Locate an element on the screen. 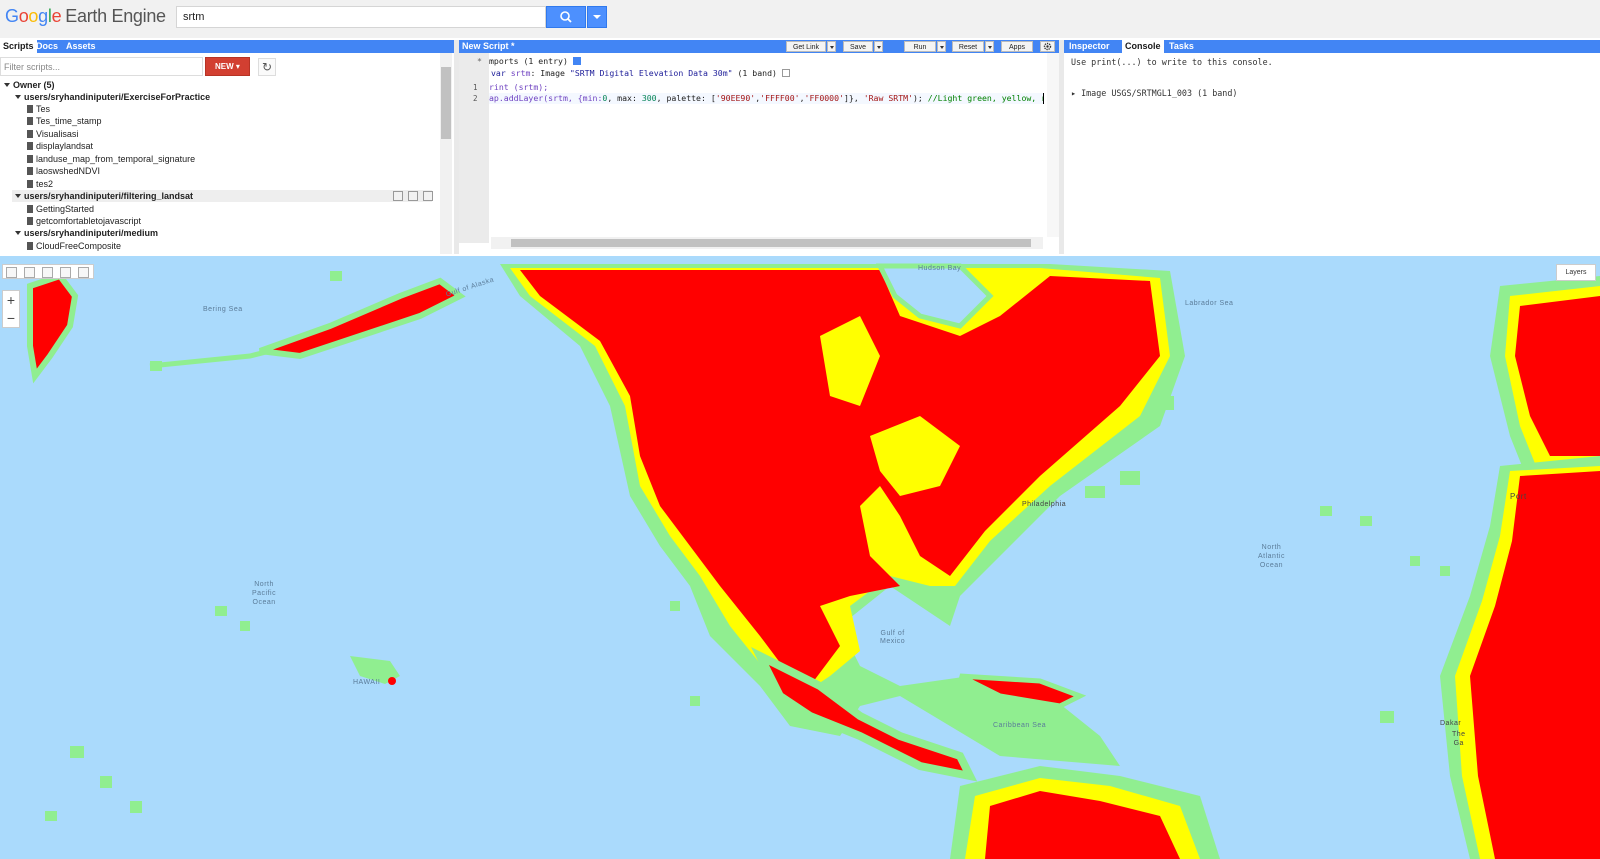 The image size is (1600, 859). import-details-icon is located at coordinates (785, 73).